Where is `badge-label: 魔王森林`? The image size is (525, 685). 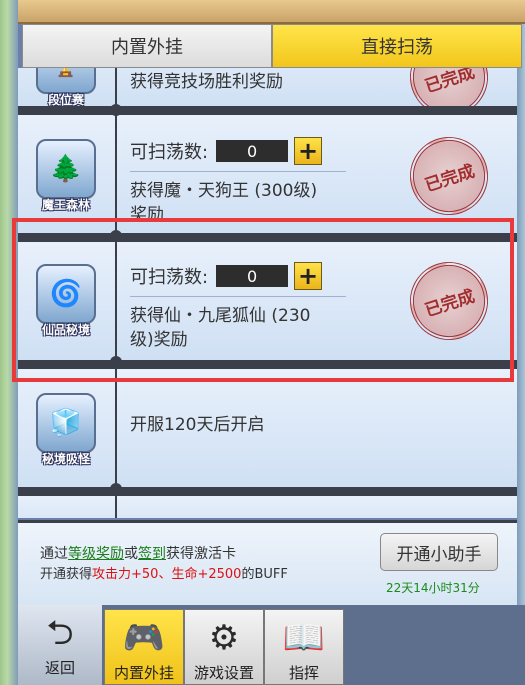 badge-label: 魔王森林 is located at coordinates (65, 205).